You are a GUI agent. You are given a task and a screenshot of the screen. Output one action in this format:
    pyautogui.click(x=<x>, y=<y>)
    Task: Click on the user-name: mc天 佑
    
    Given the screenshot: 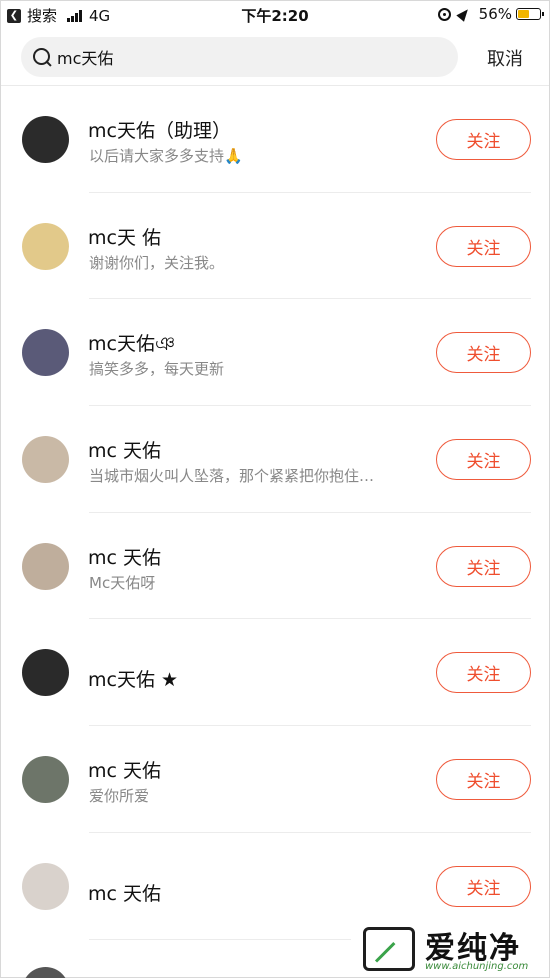 What is the action you would take?
    pyautogui.click(x=124, y=236)
    